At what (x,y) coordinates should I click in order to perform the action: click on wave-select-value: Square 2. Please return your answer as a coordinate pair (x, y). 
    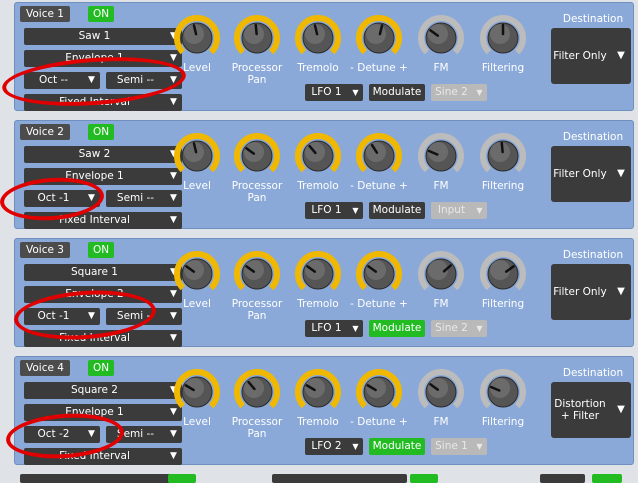
    Looking at the image, I should click on (94, 390).